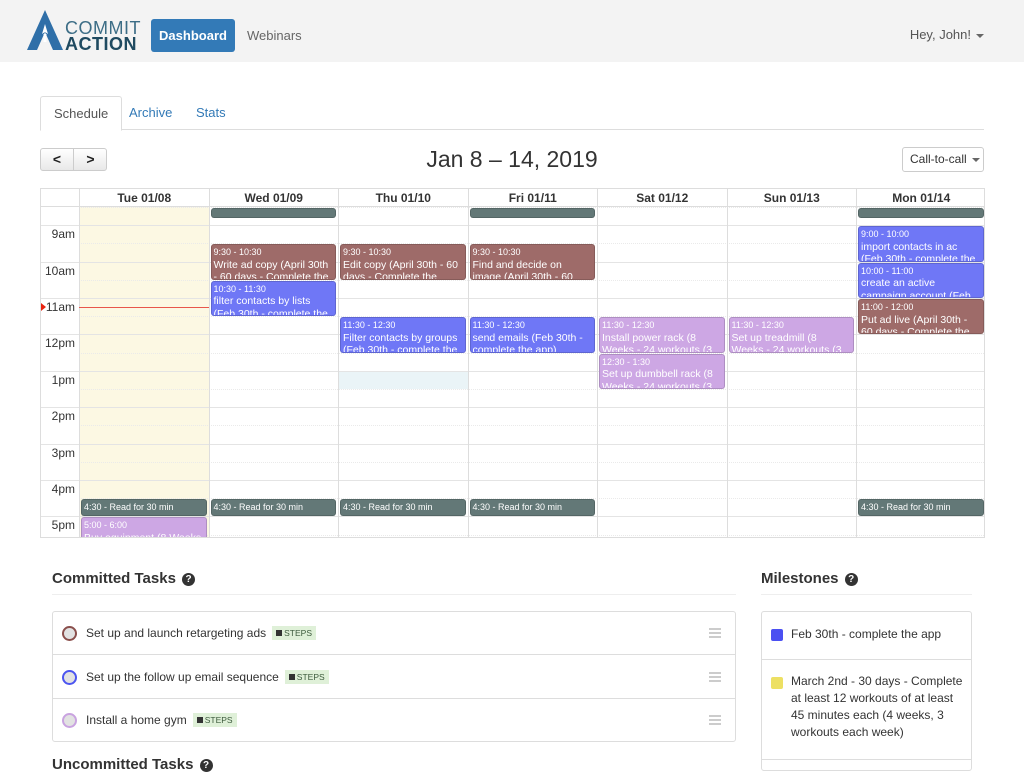 The width and height of the screenshot is (1024, 773). I want to click on day-header: Wed 01/09, so click(273, 198).